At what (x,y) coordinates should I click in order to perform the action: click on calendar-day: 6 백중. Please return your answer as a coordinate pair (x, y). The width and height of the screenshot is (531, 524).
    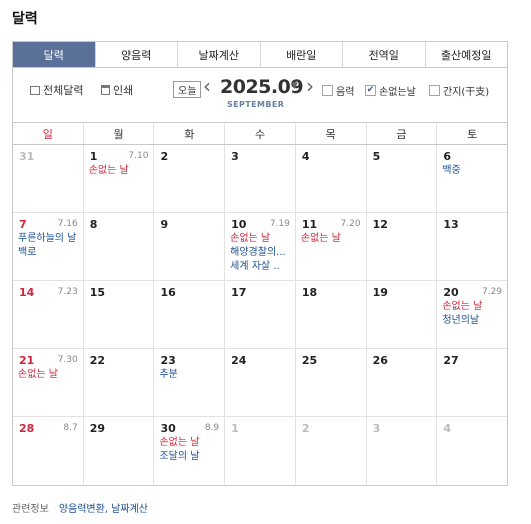
    Looking at the image, I should click on (471, 178).